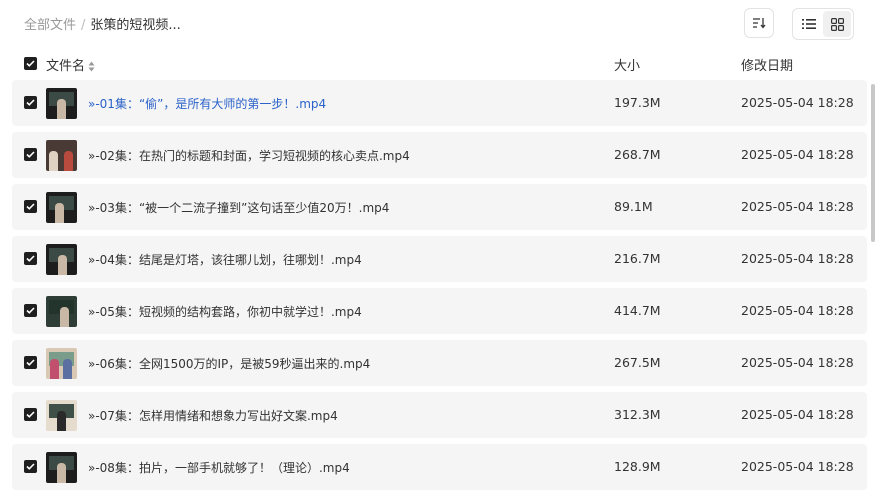  I want to click on column-size-header: 大小, so click(627, 64).